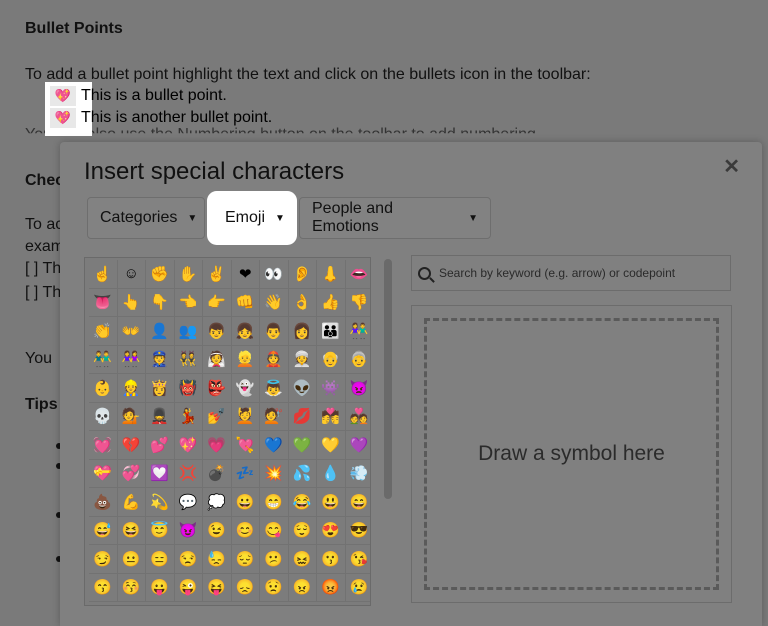 This screenshot has height=626, width=768. Describe the element at coordinates (217, 331) in the screenshot. I see `emoji-cell: 👦` at that location.